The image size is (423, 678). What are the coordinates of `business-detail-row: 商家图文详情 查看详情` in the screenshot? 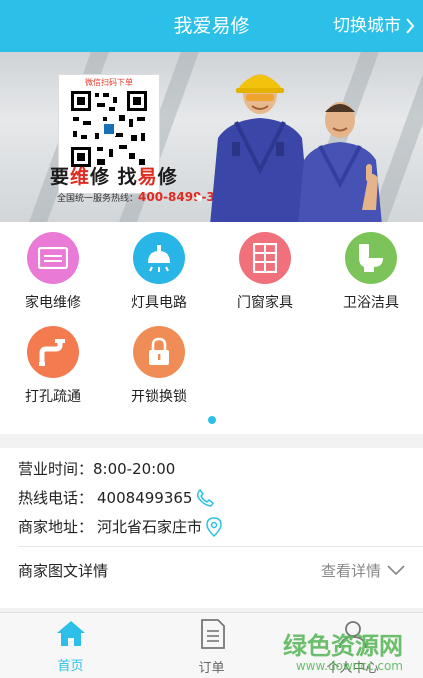 It's located at (211, 570).